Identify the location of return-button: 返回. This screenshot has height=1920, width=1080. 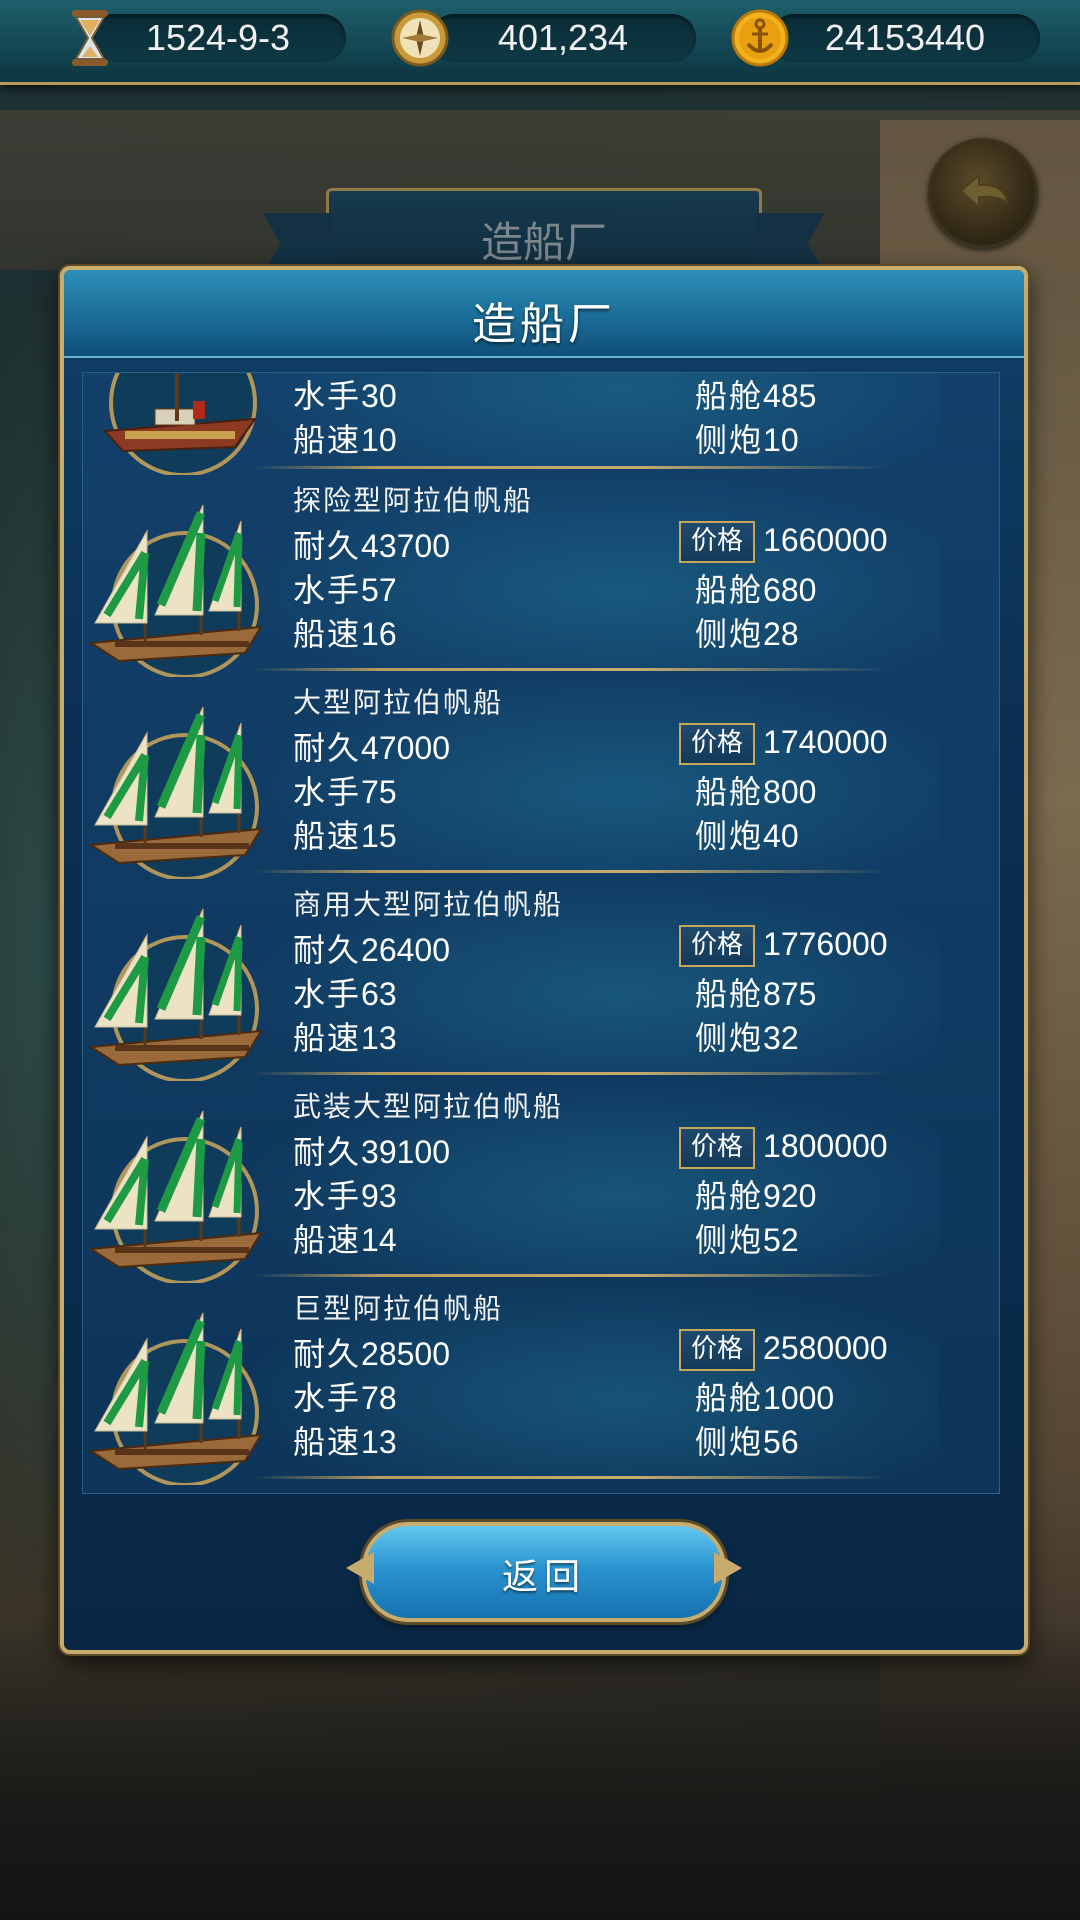
(544, 1572).